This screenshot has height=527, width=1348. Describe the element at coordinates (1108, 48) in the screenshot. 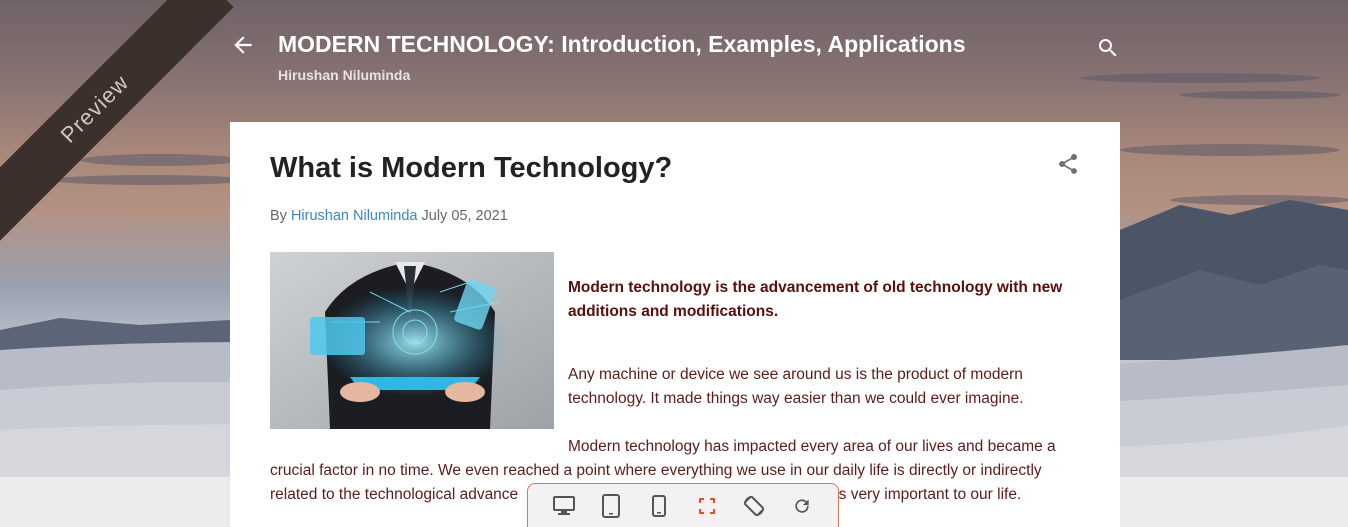

I see `search-icon` at that location.